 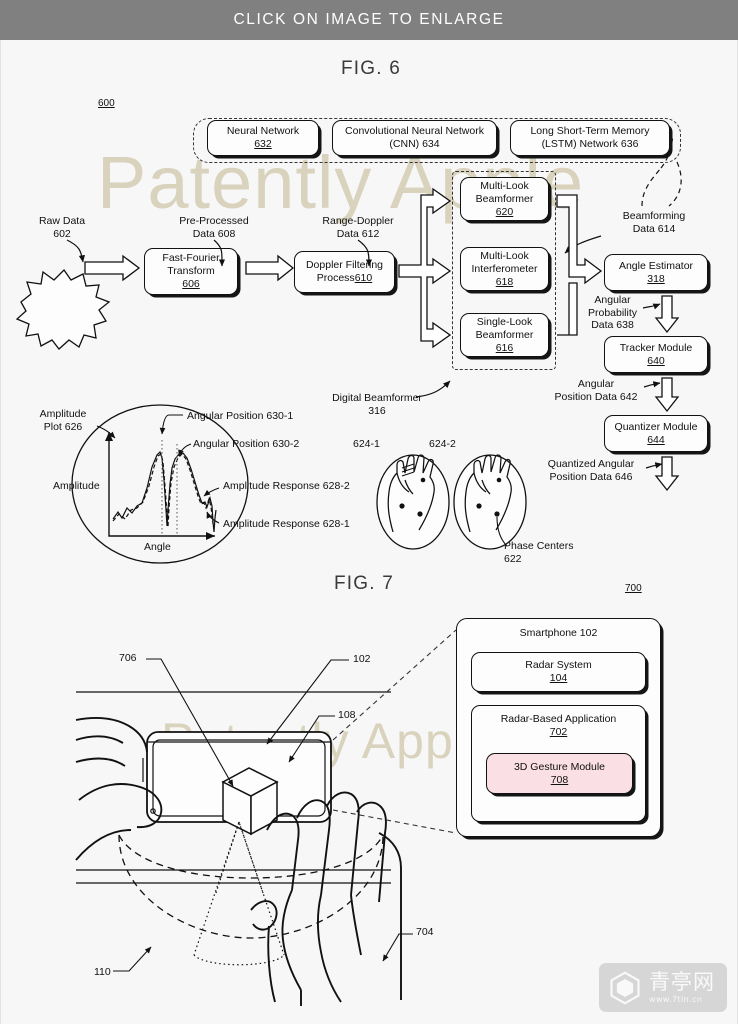 I want to click on box-neural-network-label: Neural Network, so click(x=263, y=131).